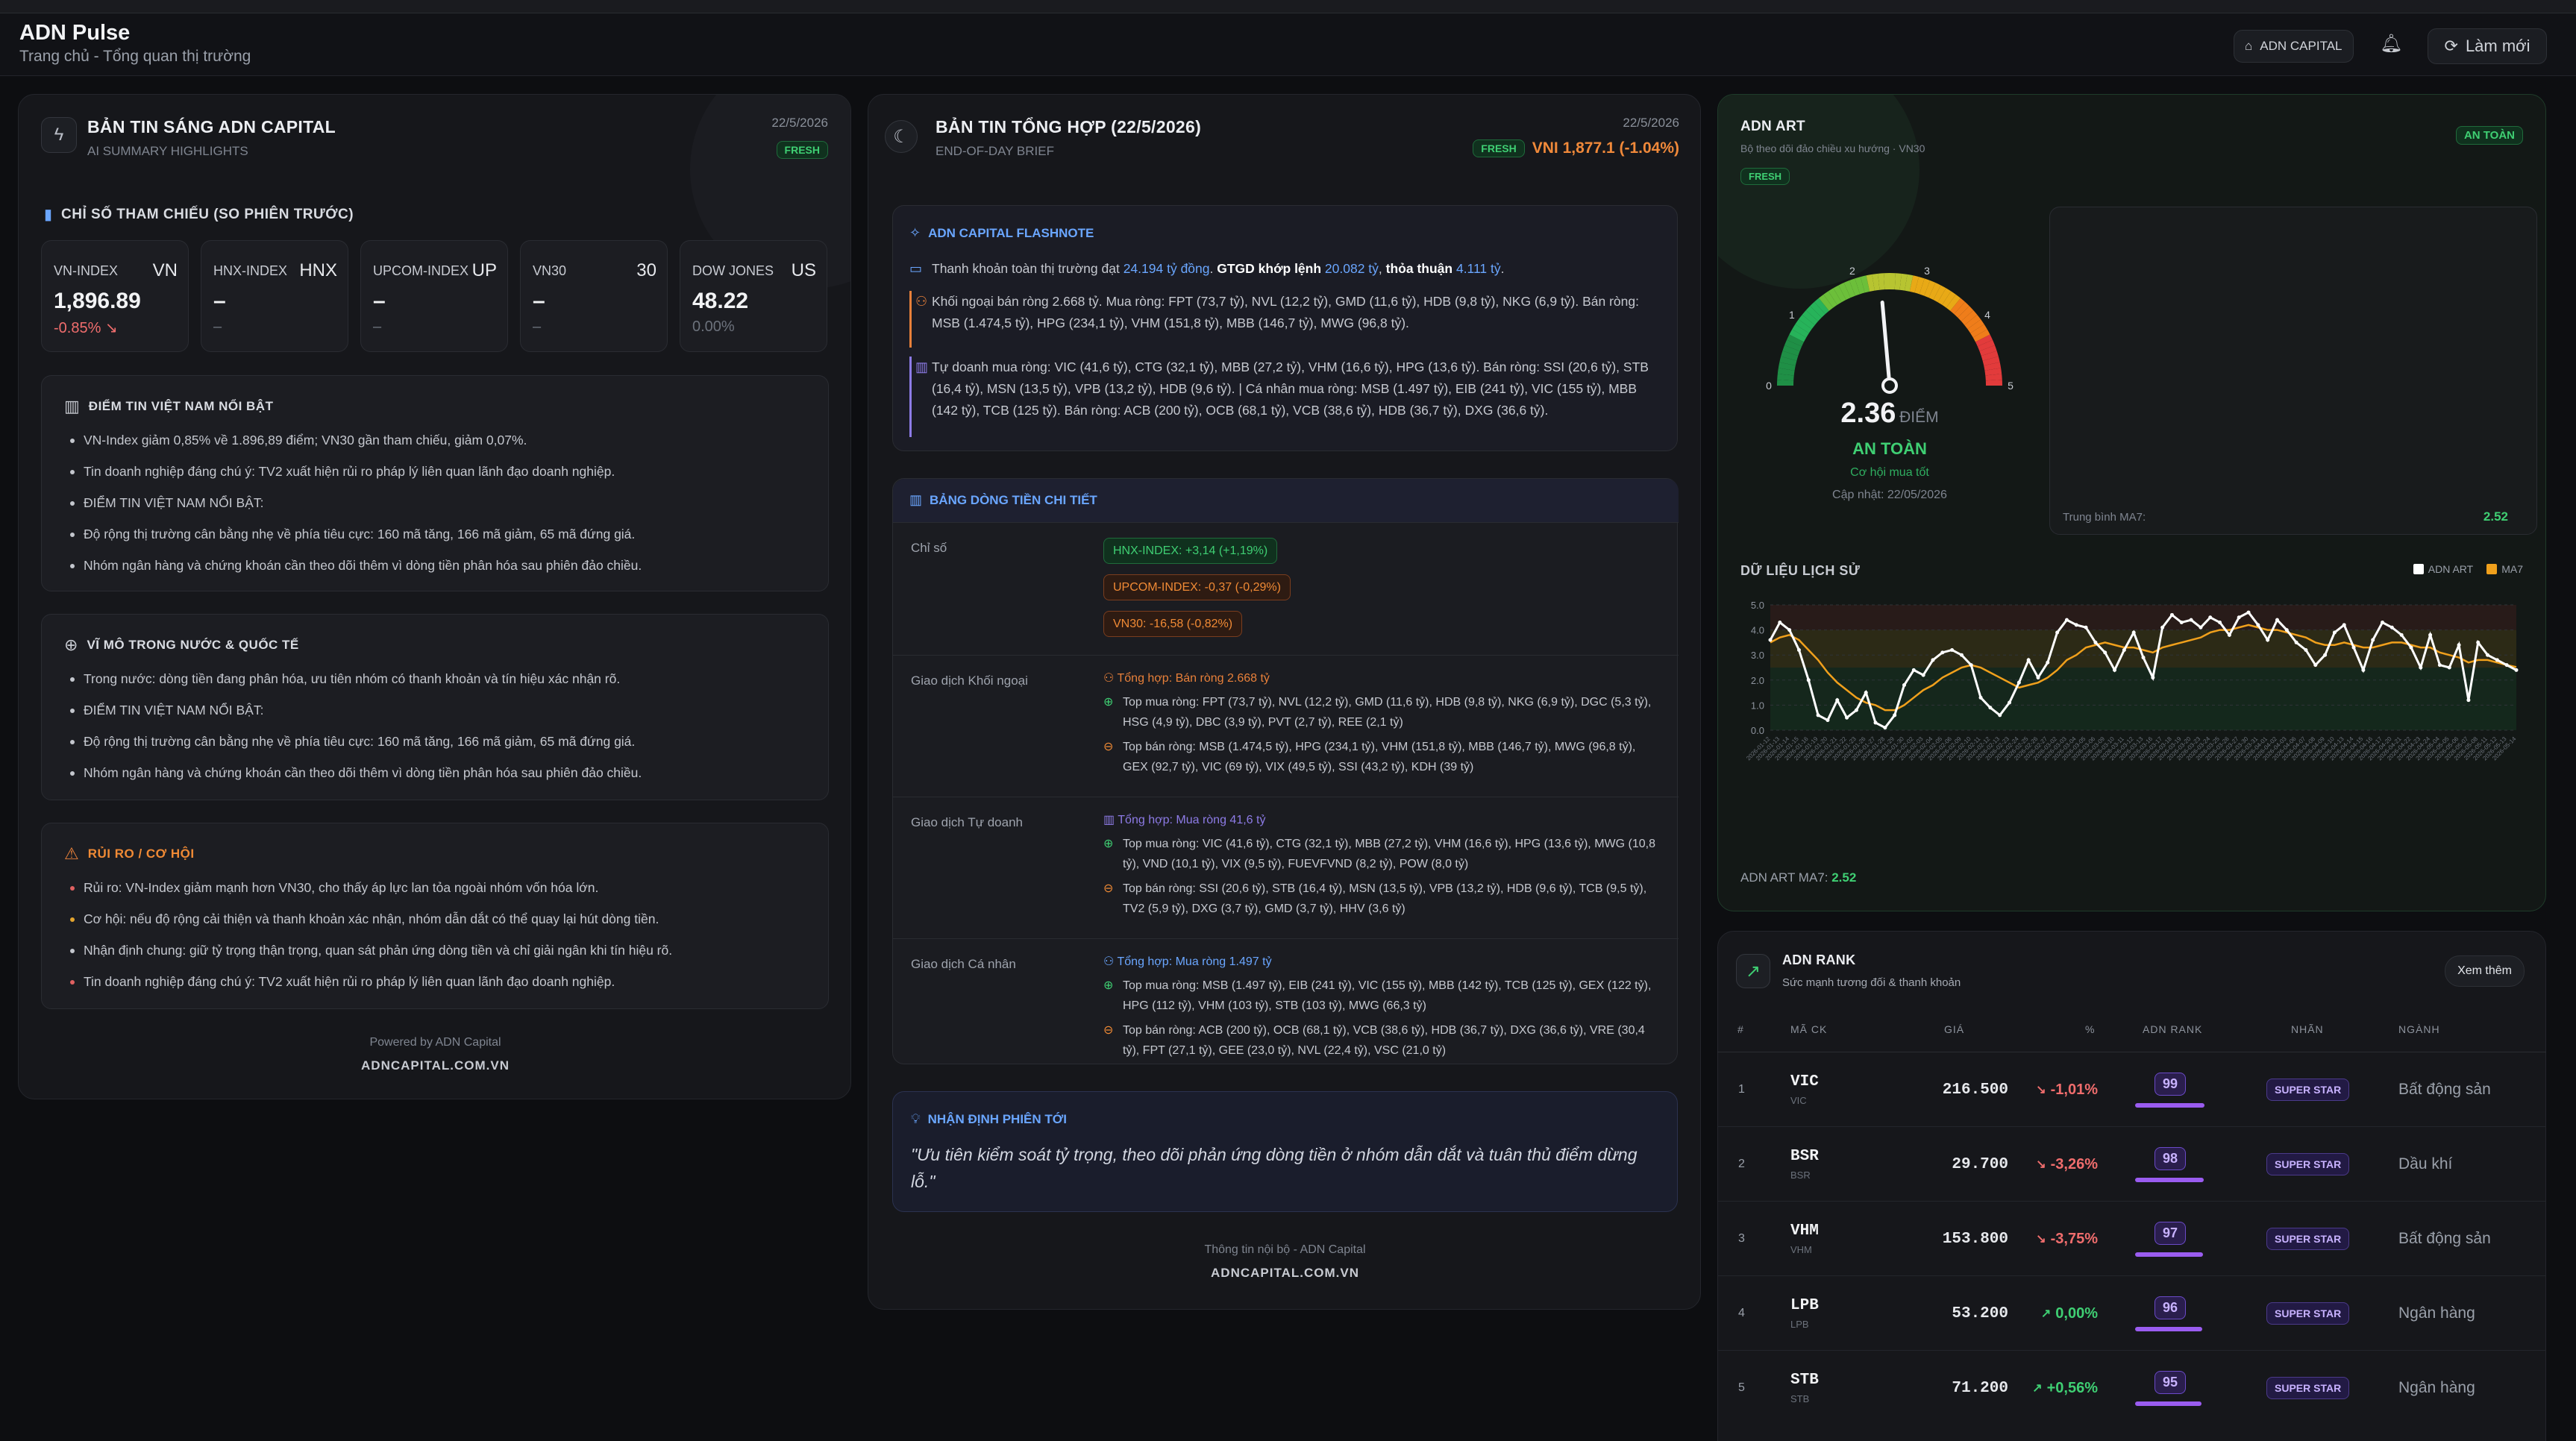 The image size is (2576, 1441). What do you see at coordinates (1757, 730) in the screenshot?
I see `y-tick-label: 0.0` at bounding box center [1757, 730].